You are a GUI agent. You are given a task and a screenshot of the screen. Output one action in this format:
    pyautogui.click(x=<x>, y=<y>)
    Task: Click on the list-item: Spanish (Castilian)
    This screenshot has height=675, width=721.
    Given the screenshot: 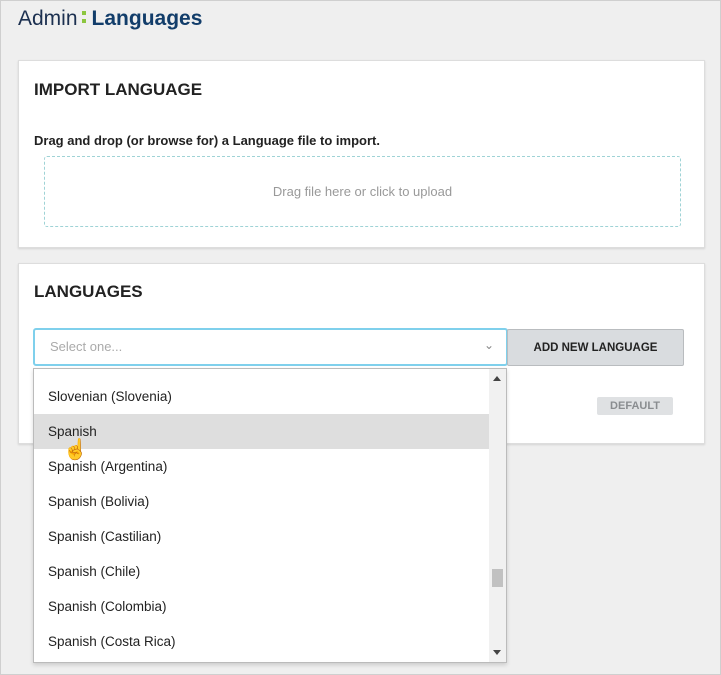 What is the action you would take?
    pyautogui.click(x=261, y=536)
    